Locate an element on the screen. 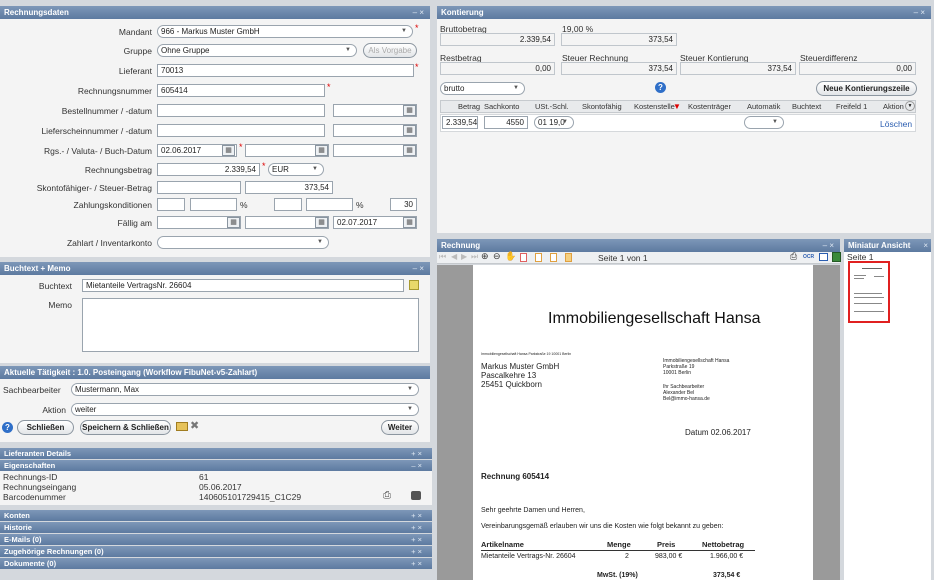 Image resolution: width=934 pixels, height=580 pixels. page-thumbnail is located at coordinates (869, 292).